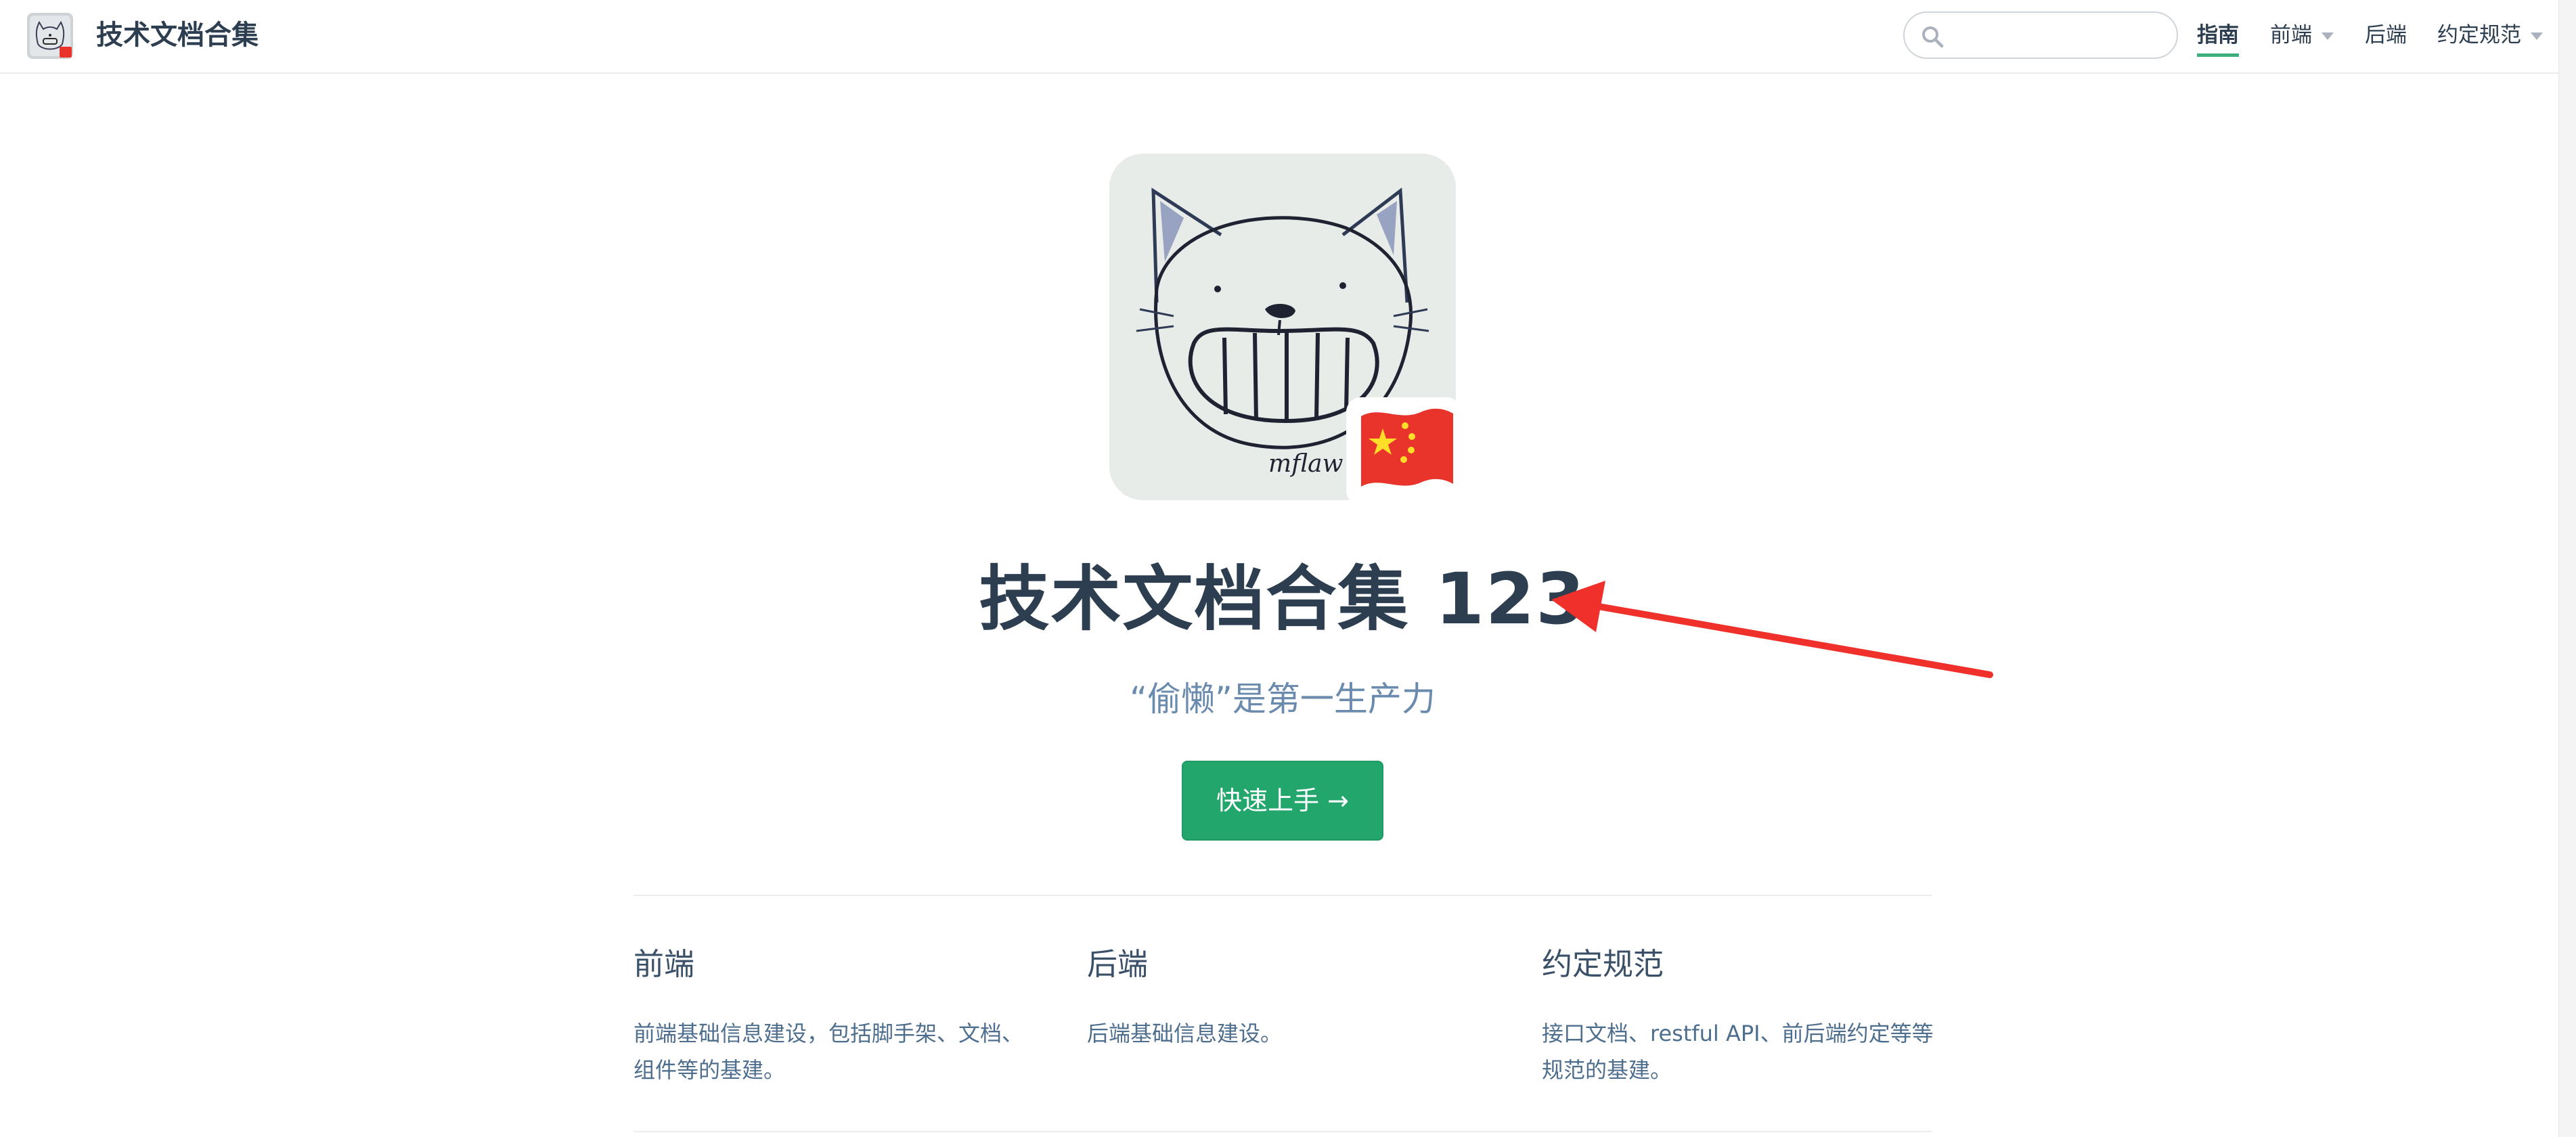  Describe the element at coordinates (2567, 568) in the screenshot. I see `scrollbar` at that location.